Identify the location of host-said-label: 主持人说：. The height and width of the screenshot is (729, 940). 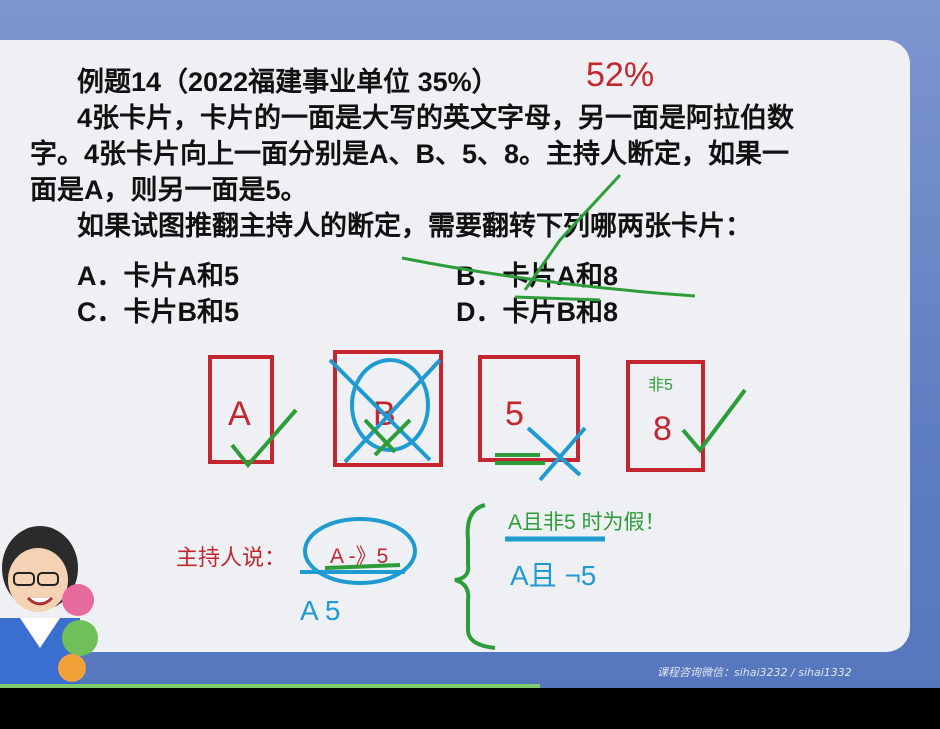
(231, 557).